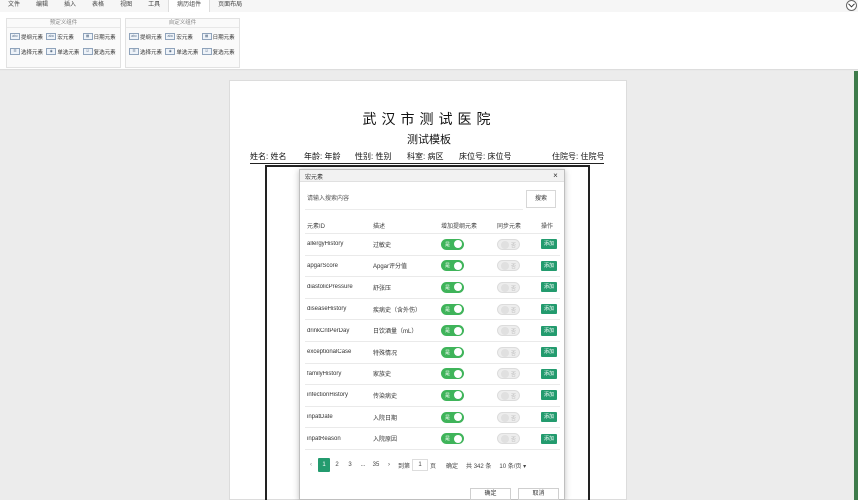  I want to click on macro-icon: abc, so click(170, 36).